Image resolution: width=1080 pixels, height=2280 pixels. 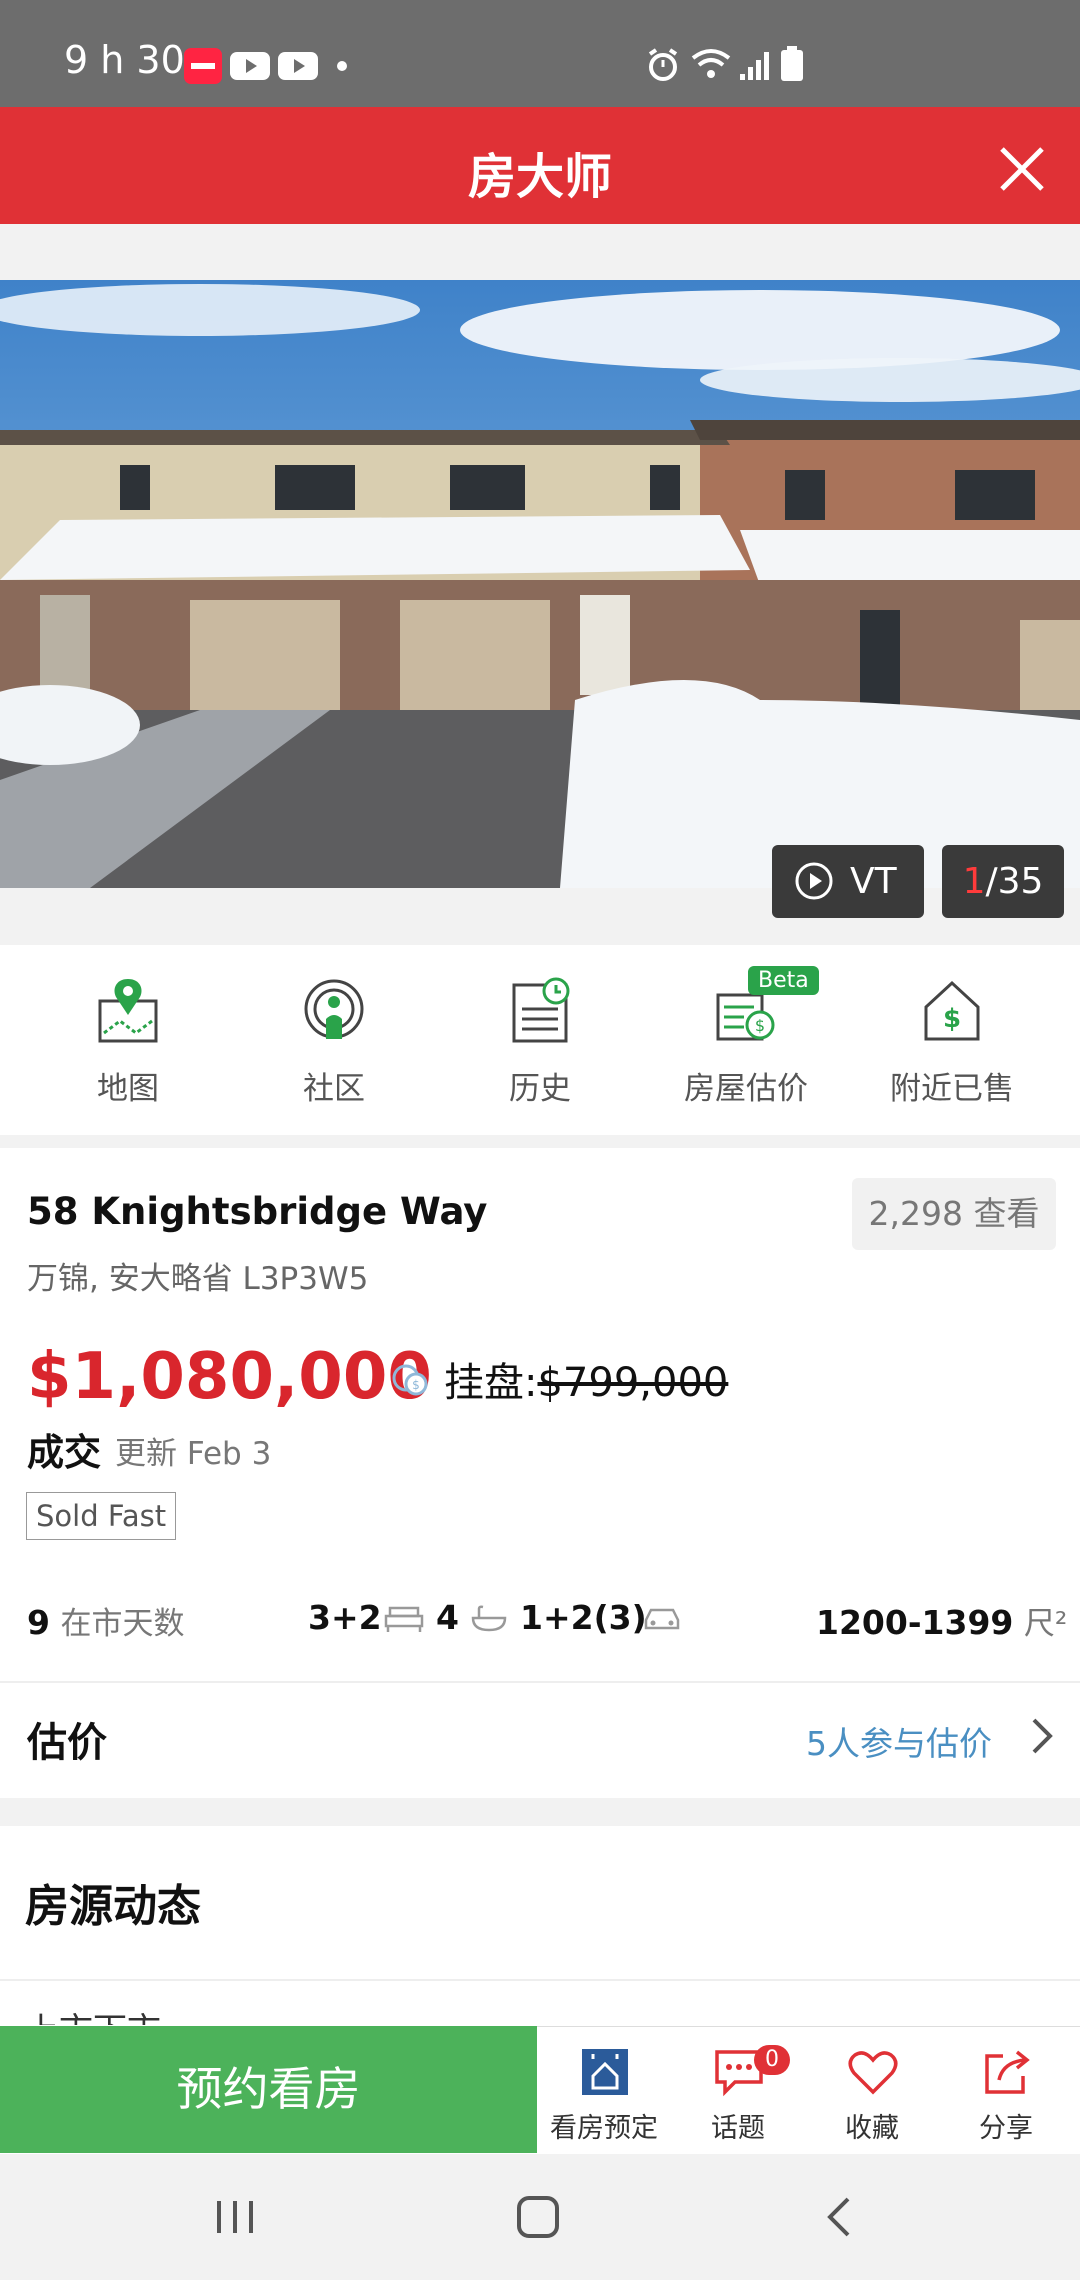 What do you see at coordinates (754, 66) in the screenshot?
I see `signal-icon` at bounding box center [754, 66].